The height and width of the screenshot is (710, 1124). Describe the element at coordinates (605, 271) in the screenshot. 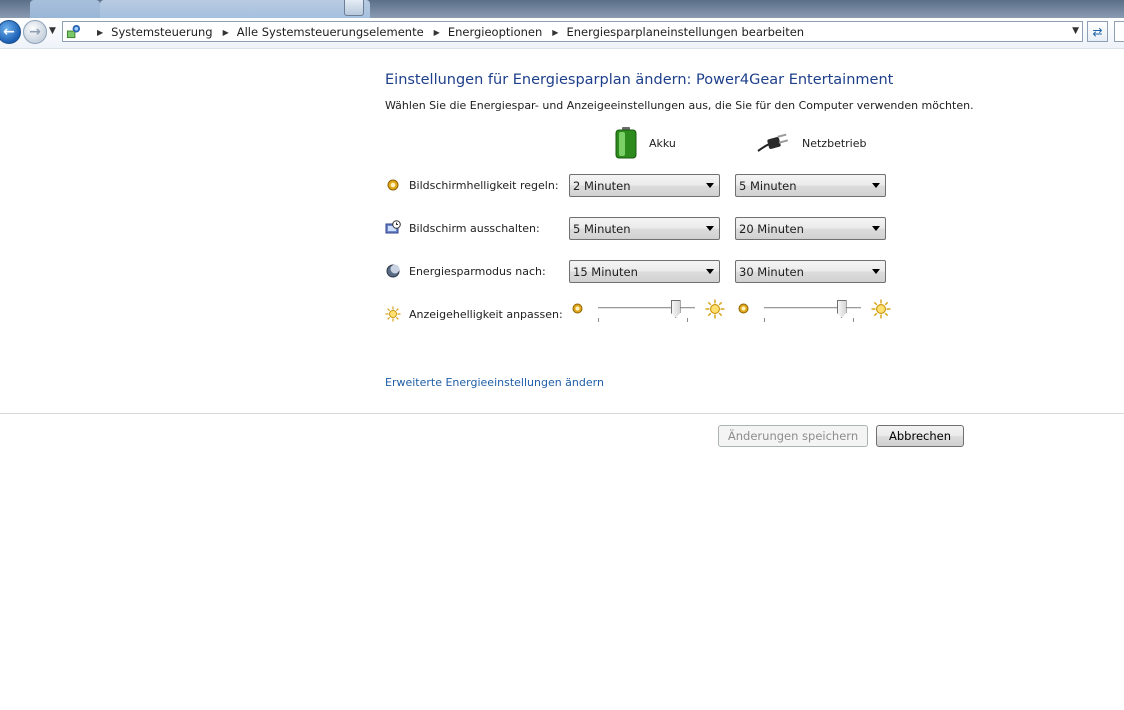

I see `select-value: 15 Minuten` at that location.